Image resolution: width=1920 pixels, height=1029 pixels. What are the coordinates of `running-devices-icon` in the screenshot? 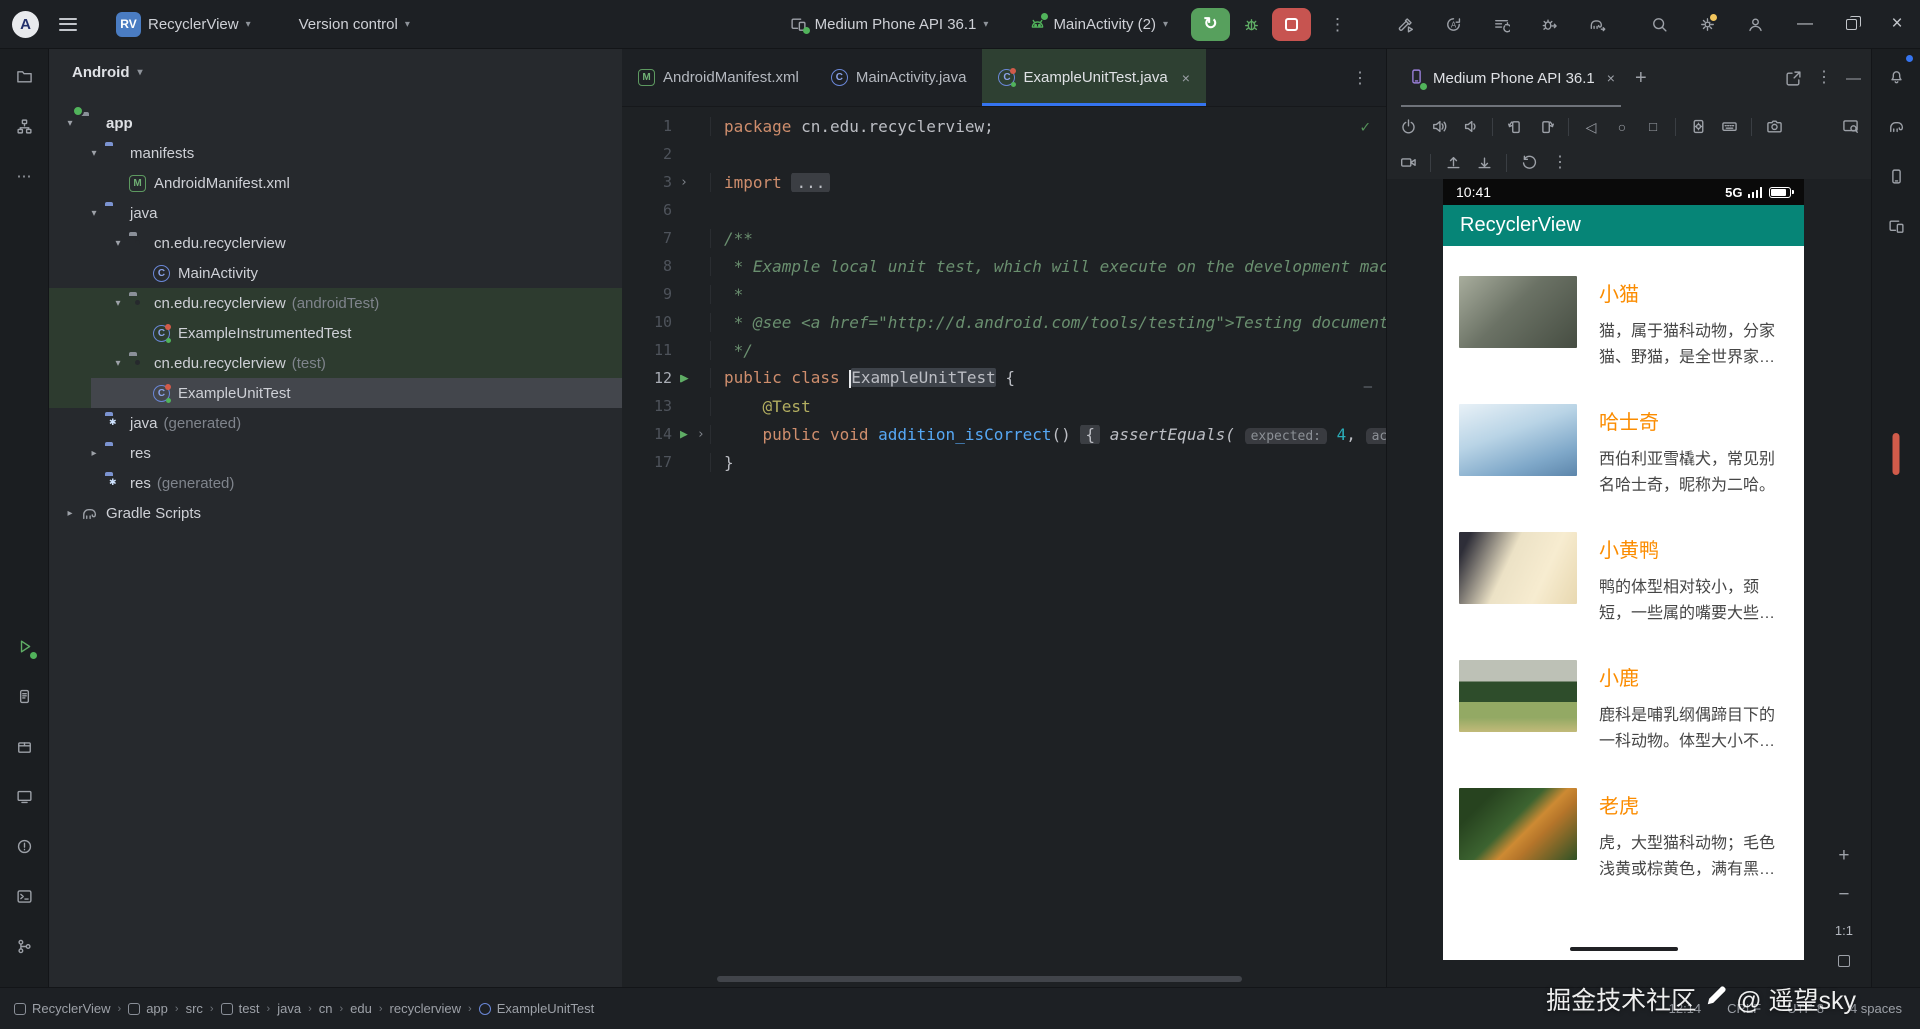 It's located at (1896, 176).